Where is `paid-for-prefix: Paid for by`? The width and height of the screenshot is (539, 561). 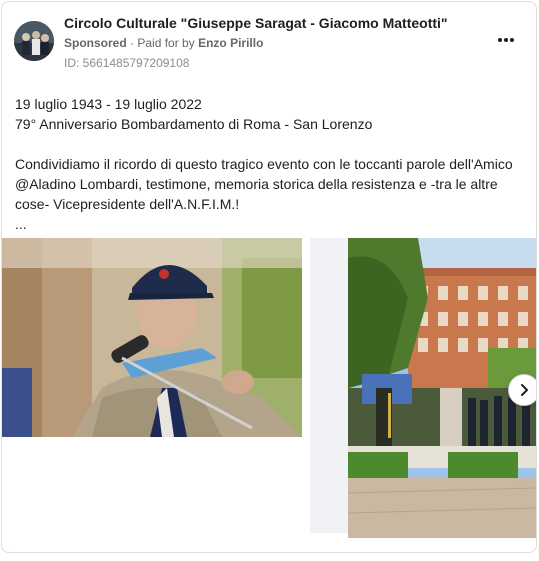
paid-for-prefix: Paid for by is located at coordinates (166, 43).